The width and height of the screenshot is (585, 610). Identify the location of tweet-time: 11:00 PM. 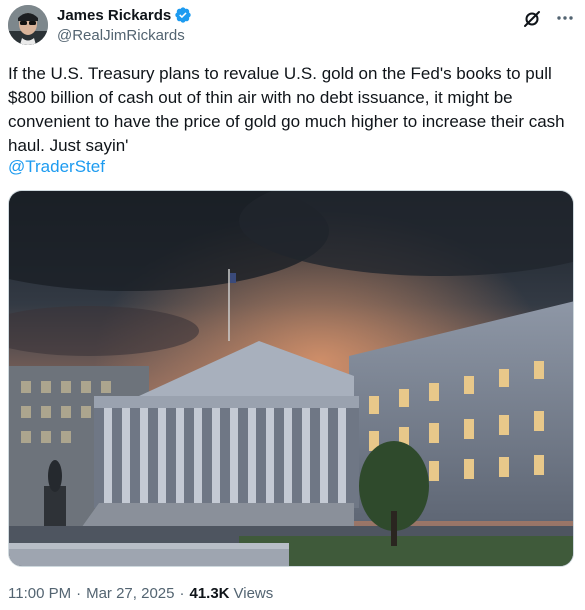
(39, 593).